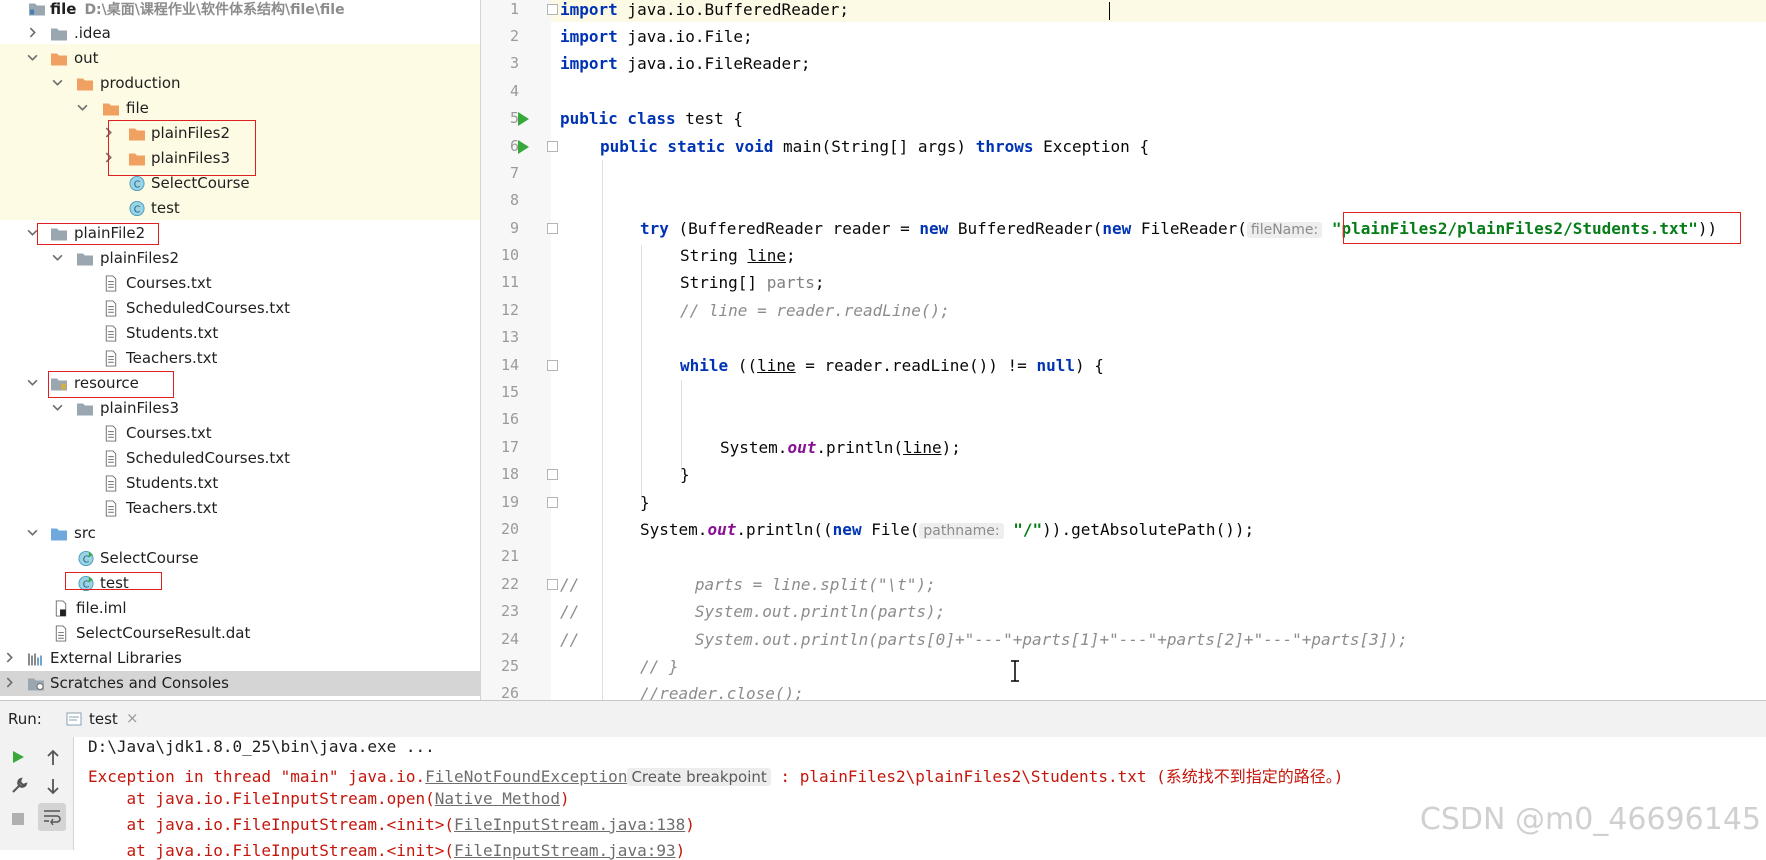  I want to click on line-number: 13, so click(509, 337).